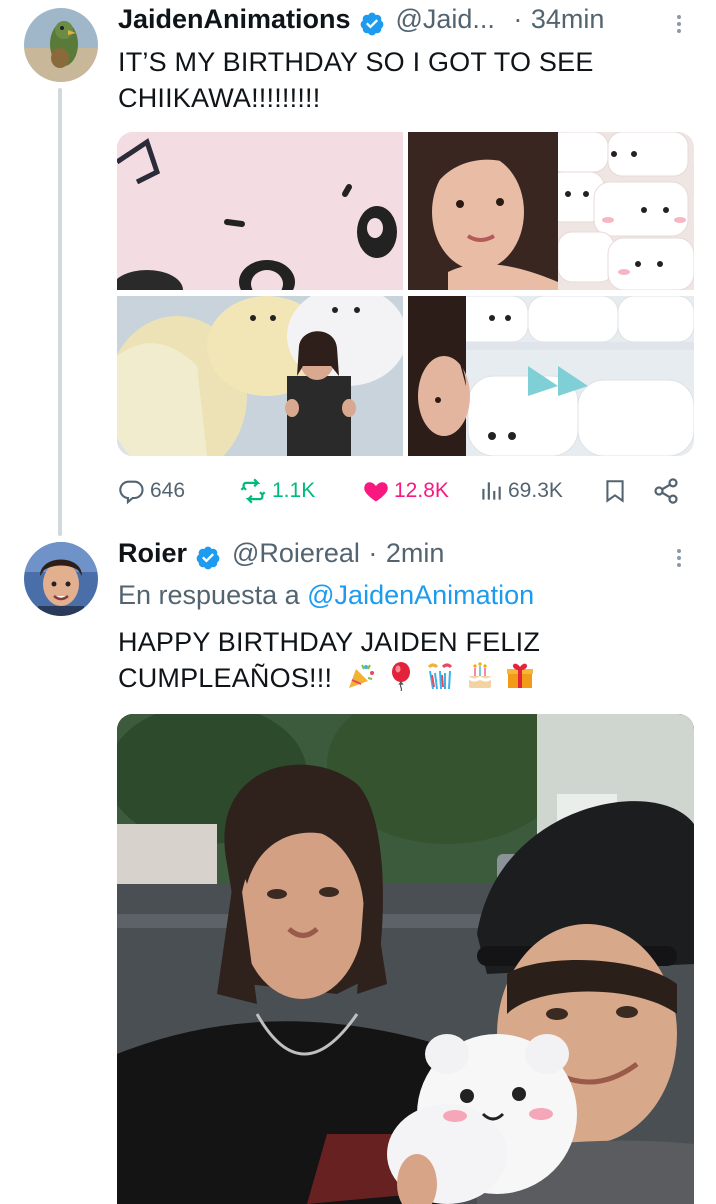  I want to click on reply-context-label: En respuesta a, so click(209, 595).